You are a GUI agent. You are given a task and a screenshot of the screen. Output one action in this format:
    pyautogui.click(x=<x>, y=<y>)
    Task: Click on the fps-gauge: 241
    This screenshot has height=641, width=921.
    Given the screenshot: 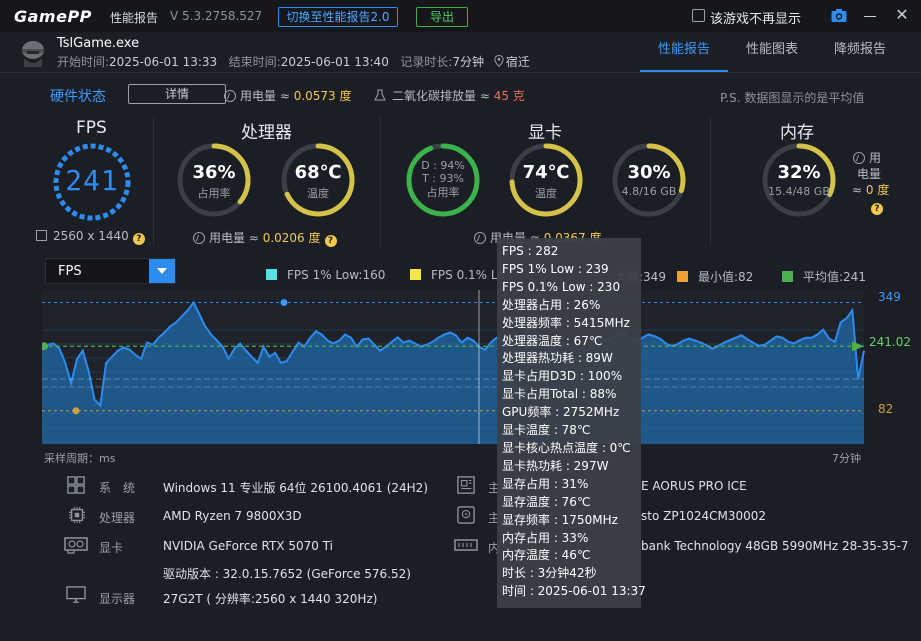 What is the action you would take?
    pyautogui.click(x=92, y=182)
    